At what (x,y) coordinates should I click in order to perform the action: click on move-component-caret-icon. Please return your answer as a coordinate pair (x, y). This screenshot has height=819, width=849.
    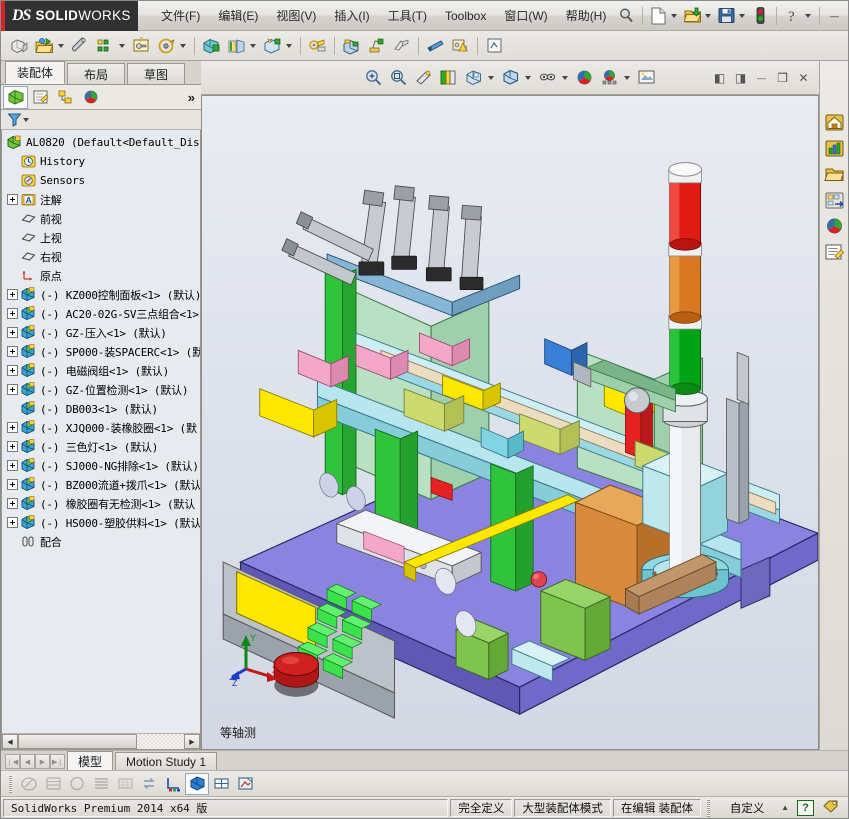
    Looking at the image, I should click on (183, 45).